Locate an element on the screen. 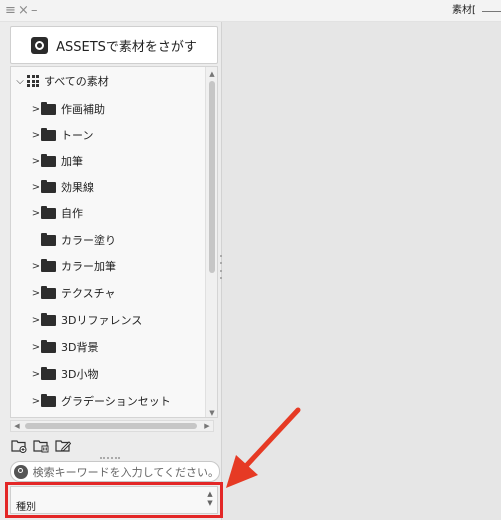 The height and width of the screenshot is (520, 501). tree-item-label: 3D小物 is located at coordinates (80, 374).